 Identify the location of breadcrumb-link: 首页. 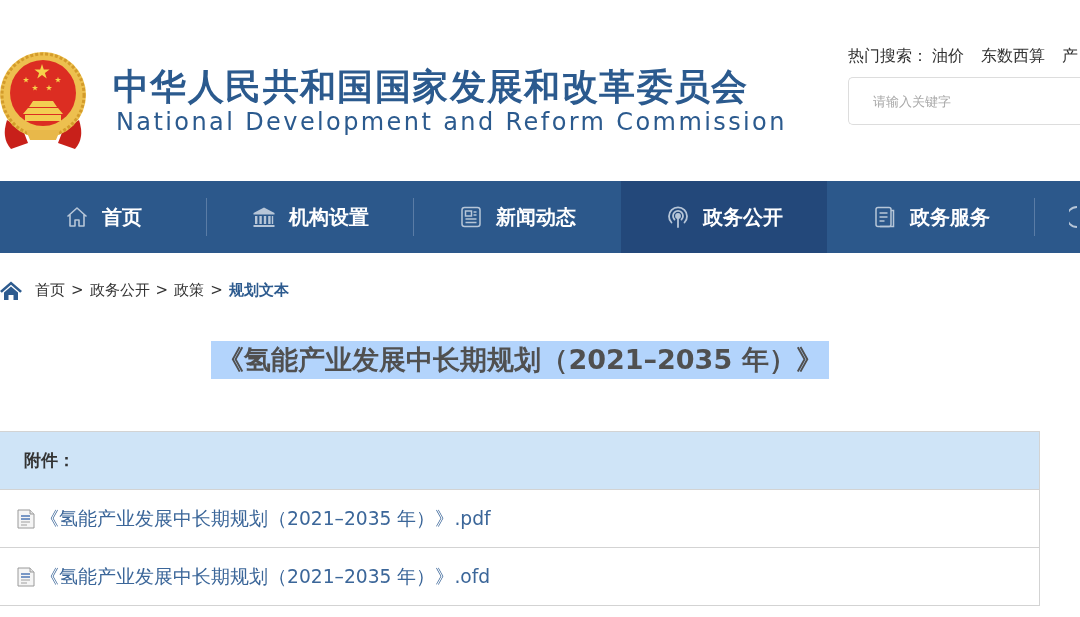
(50, 290).